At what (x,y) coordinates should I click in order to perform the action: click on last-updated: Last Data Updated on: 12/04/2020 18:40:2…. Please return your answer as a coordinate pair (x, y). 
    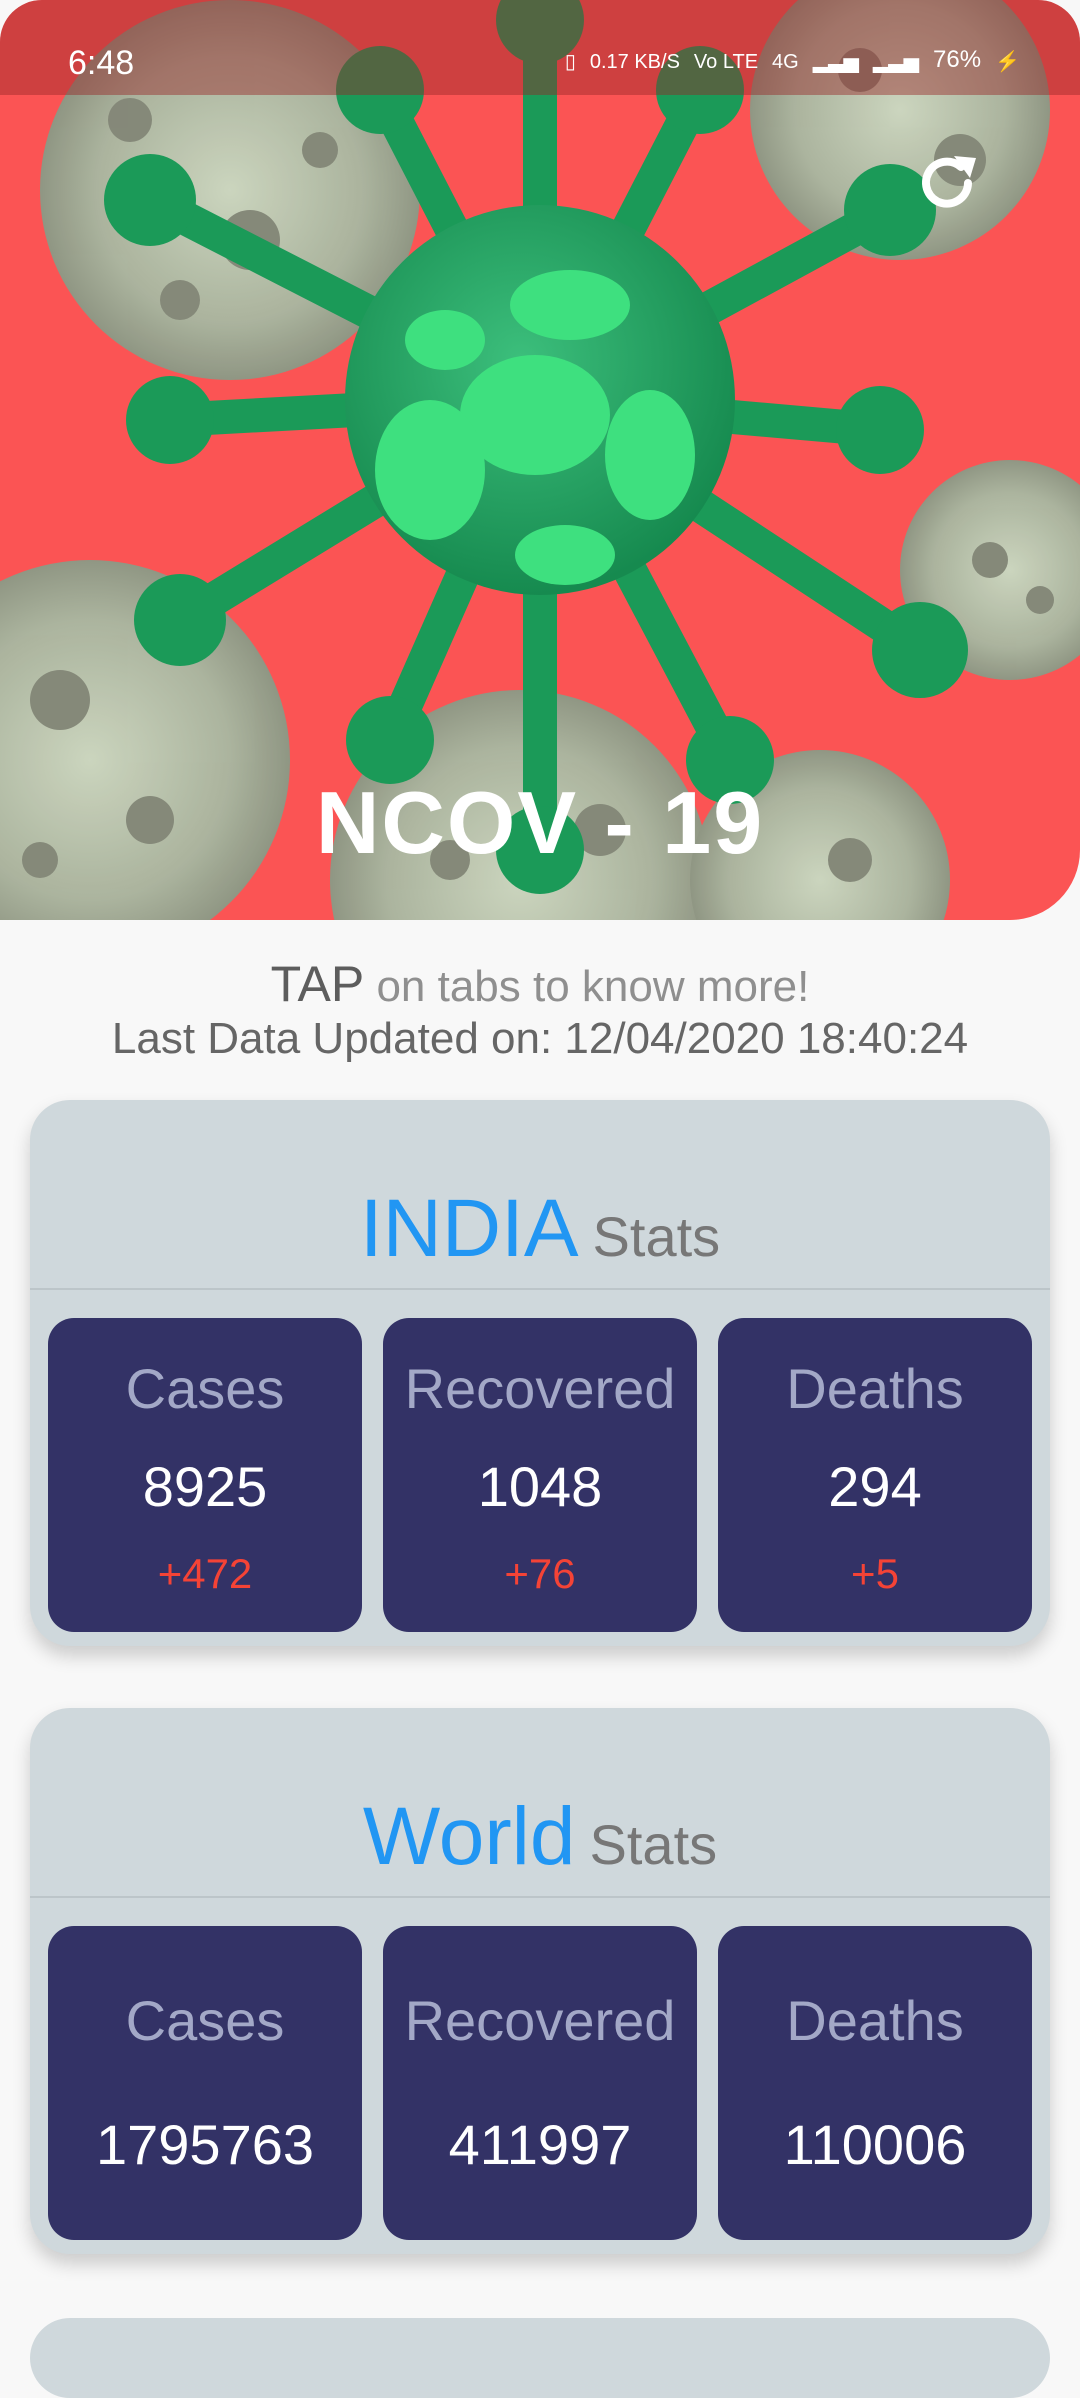
    Looking at the image, I should click on (540, 1038).